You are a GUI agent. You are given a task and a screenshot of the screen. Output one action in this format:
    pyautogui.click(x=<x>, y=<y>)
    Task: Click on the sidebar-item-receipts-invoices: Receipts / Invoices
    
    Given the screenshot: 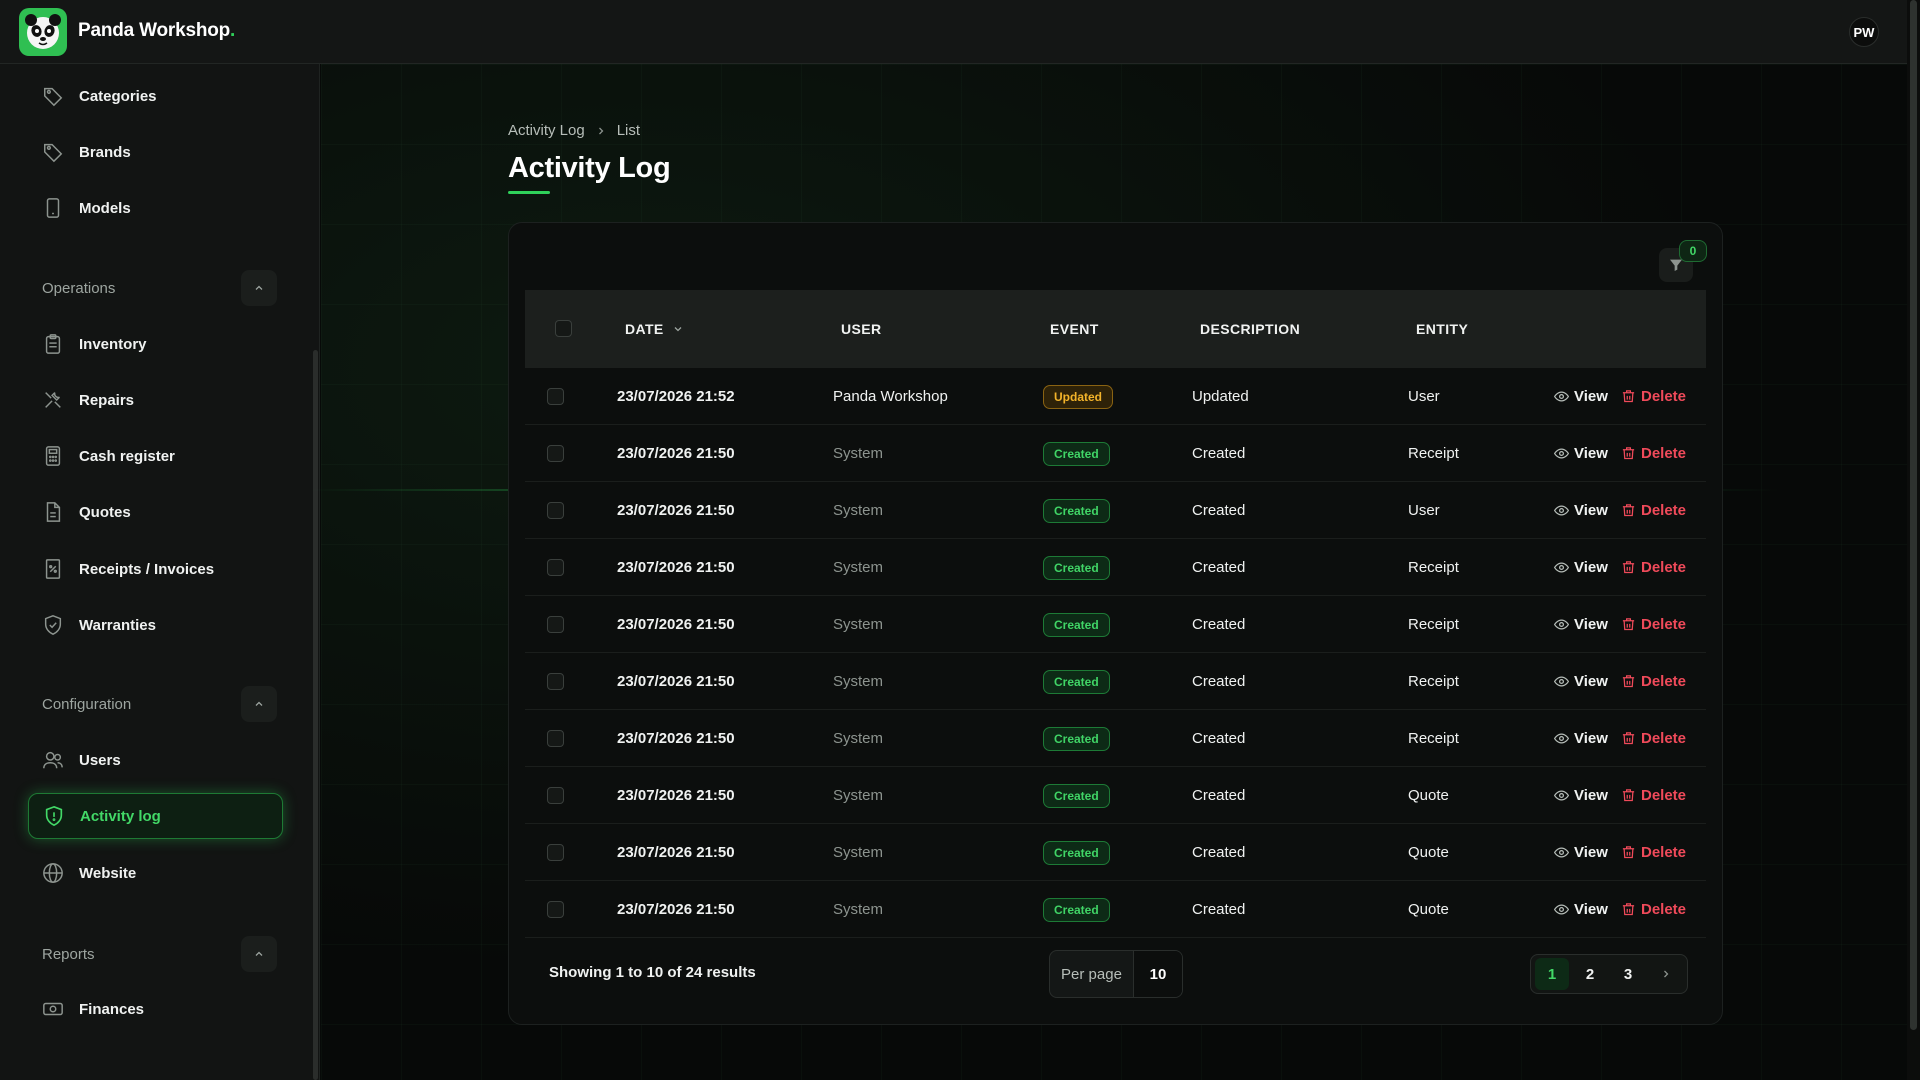 What is the action you would take?
    pyautogui.click(x=155, y=569)
    